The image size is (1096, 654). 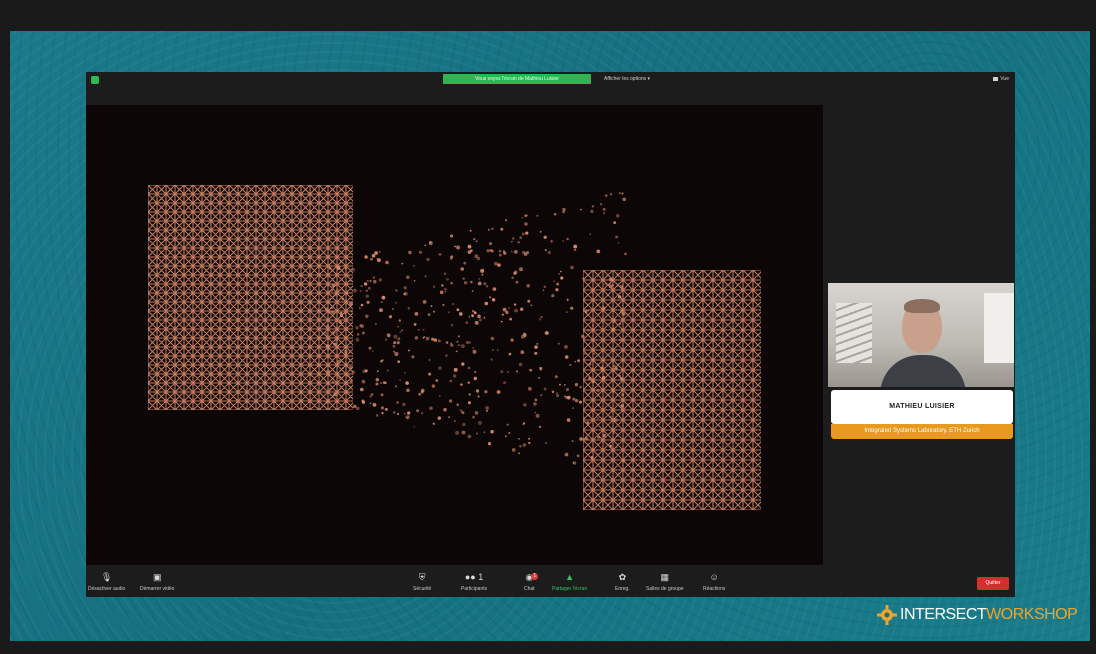 I want to click on speaker-name: MATHIEU LUISIER, so click(x=922, y=406).